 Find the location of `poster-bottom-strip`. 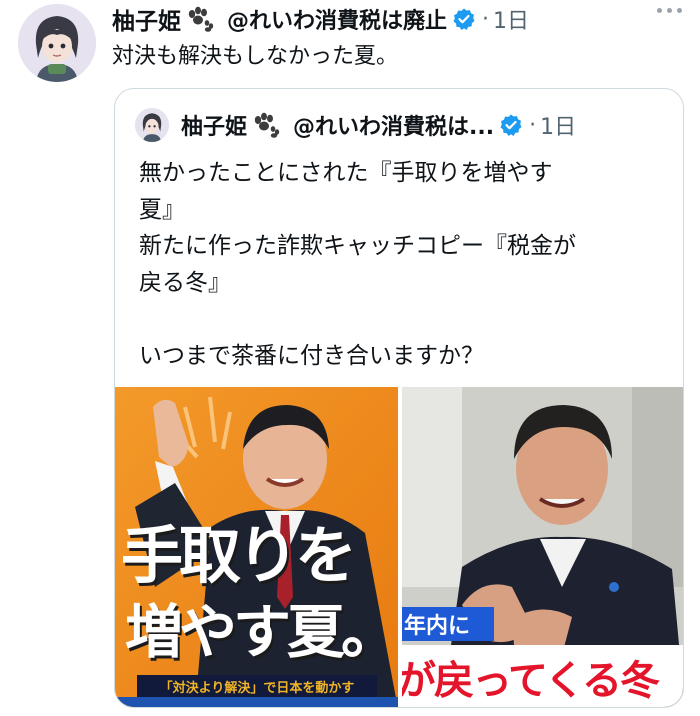

poster-bottom-strip is located at coordinates (256, 702).